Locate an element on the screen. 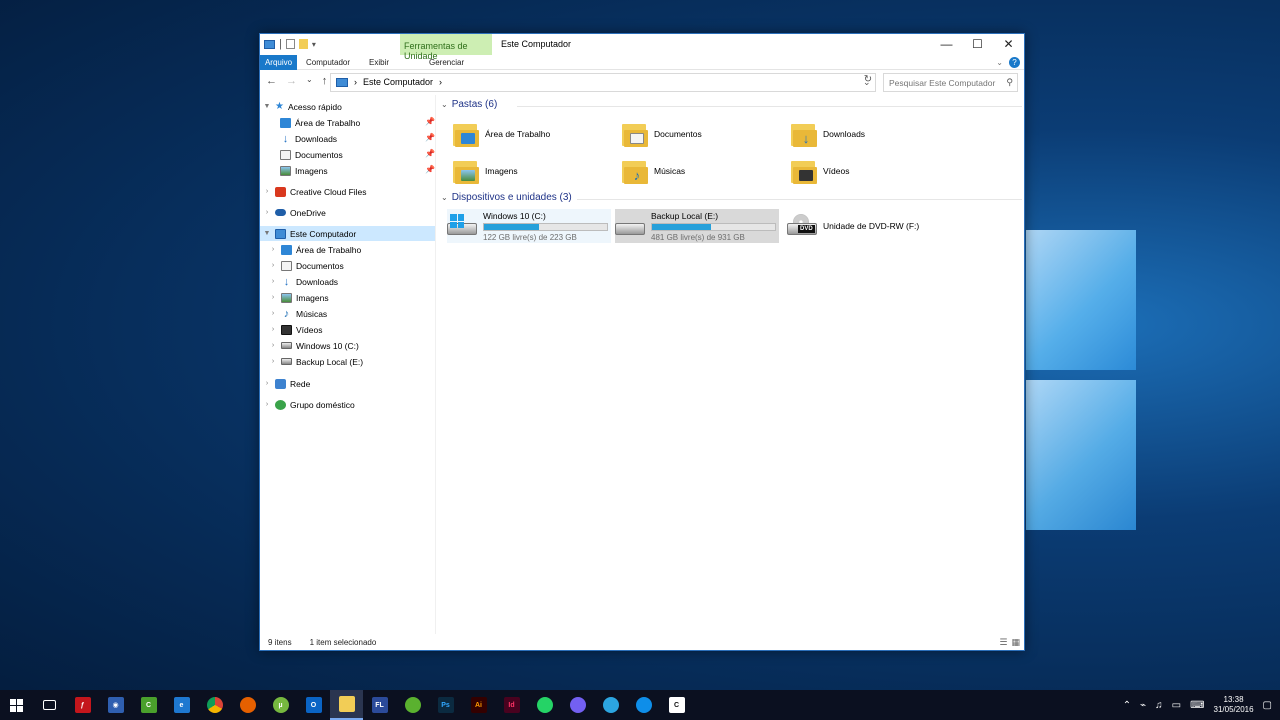  notifications-icon: ▢ is located at coordinates (1267, 705).